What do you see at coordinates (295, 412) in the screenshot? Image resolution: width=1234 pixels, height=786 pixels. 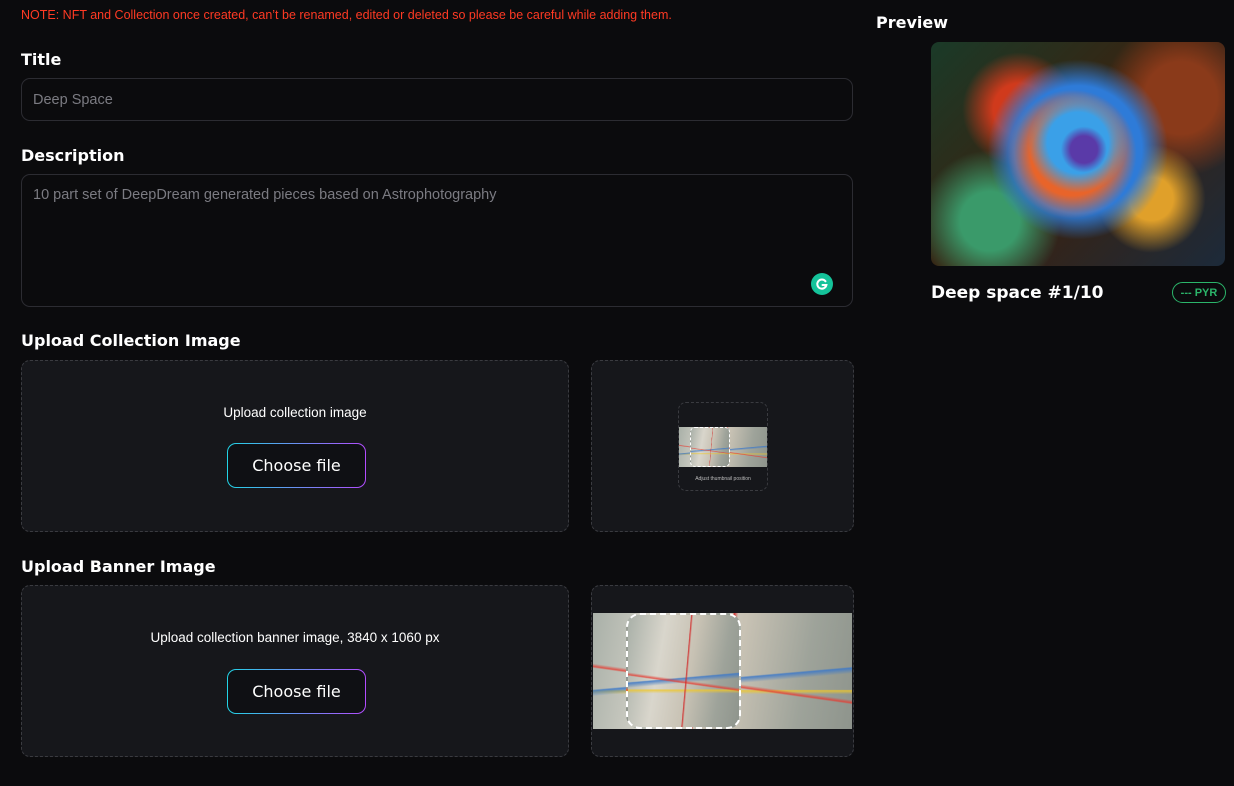 I see `collection-image-prompt: Upload collection image` at bounding box center [295, 412].